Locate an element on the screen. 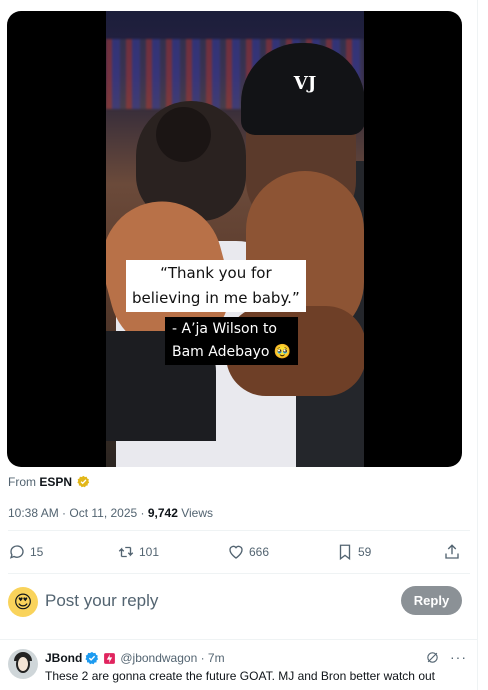  reply-icon is located at coordinates (16, 552).